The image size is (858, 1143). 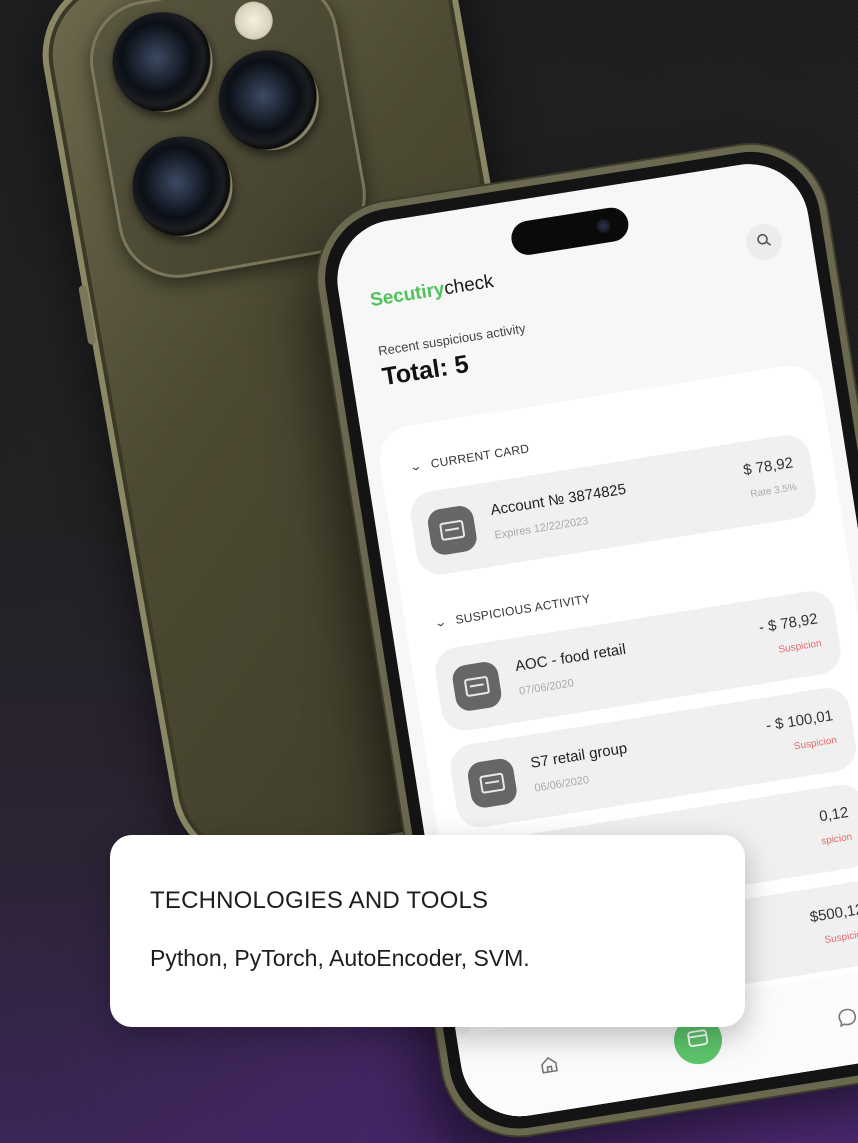 What do you see at coordinates (546, 687) in the screenshot?
I see `transaction-date: 07/06/2020` at bounding box center [546, 687].